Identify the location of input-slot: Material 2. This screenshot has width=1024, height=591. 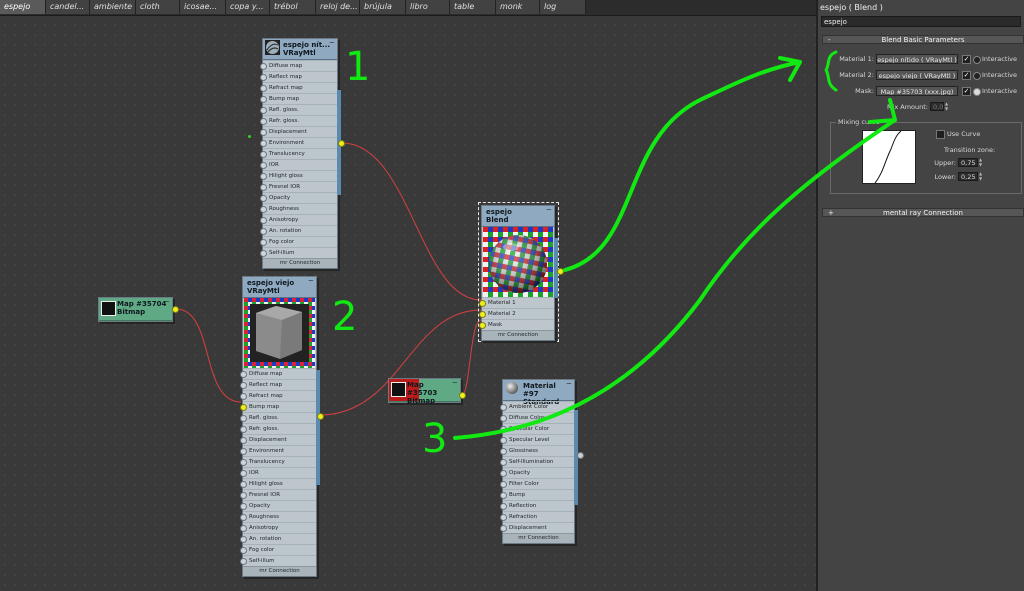
(516, 313).